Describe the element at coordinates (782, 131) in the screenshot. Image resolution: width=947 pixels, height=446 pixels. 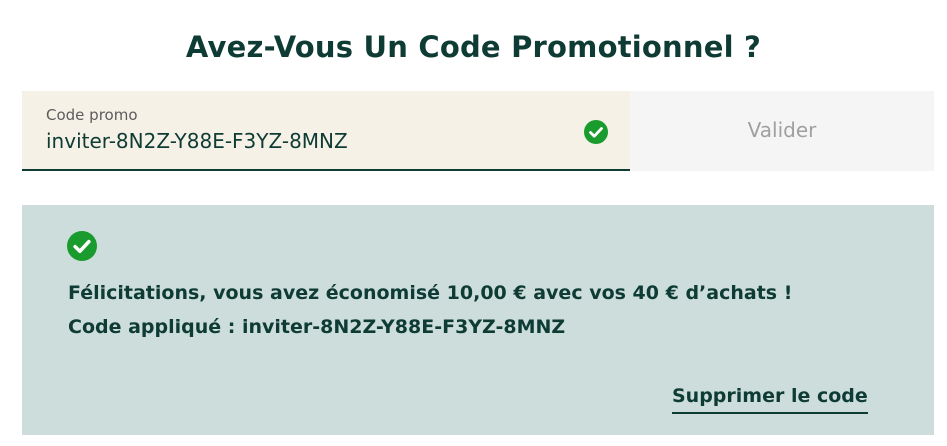
I see `validate-button: Valider` at that location.